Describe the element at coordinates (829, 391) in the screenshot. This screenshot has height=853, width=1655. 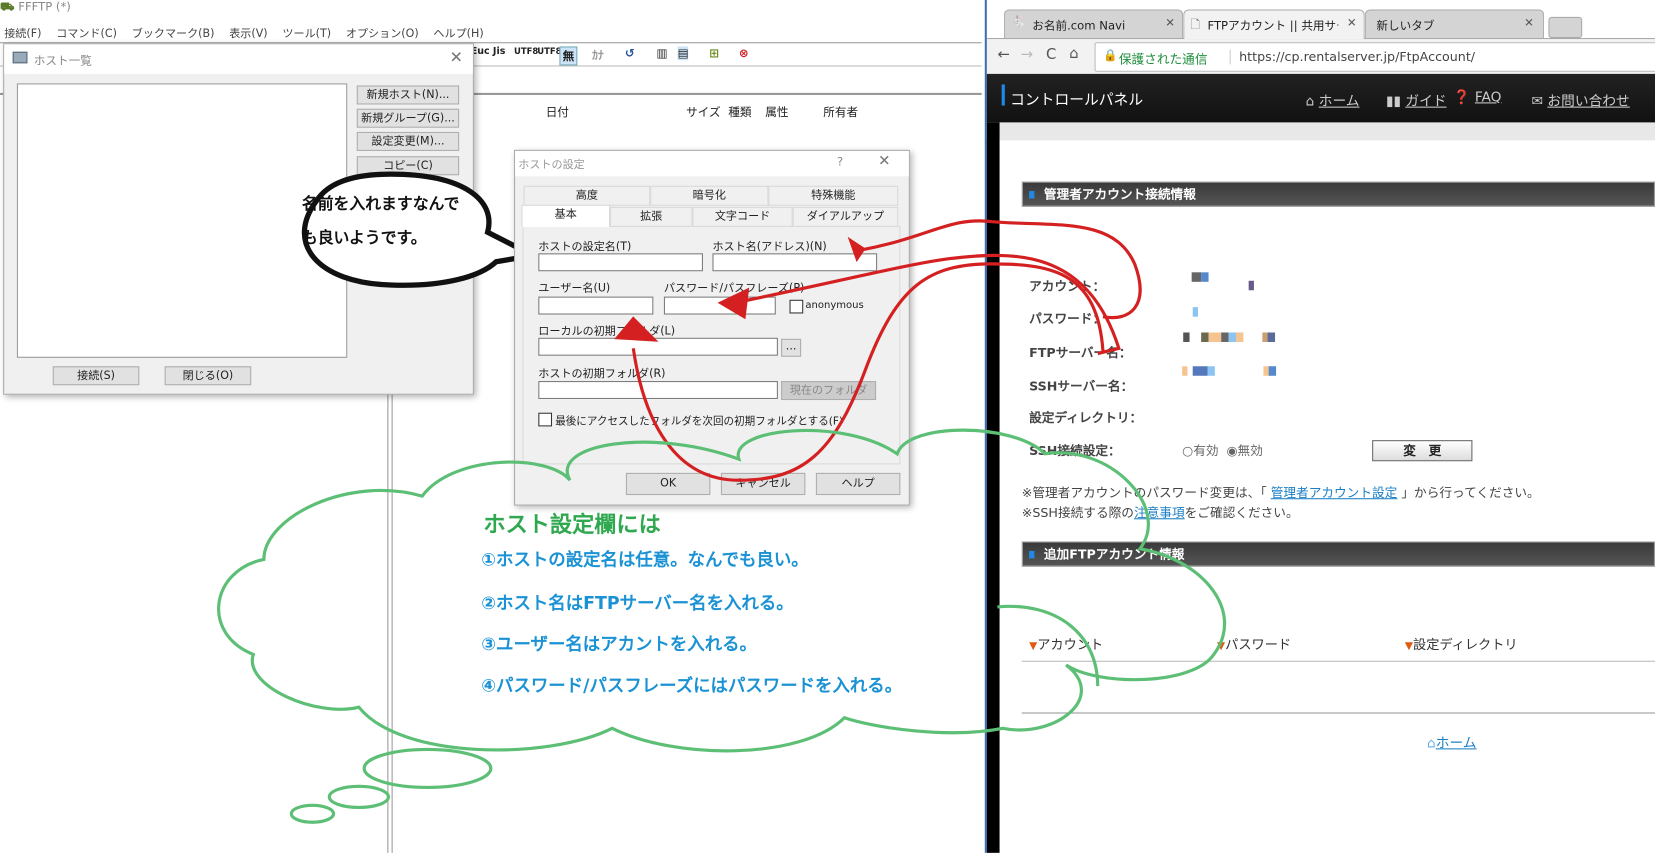
I see `current-folder-button: 現在のフォルダ` at that location.